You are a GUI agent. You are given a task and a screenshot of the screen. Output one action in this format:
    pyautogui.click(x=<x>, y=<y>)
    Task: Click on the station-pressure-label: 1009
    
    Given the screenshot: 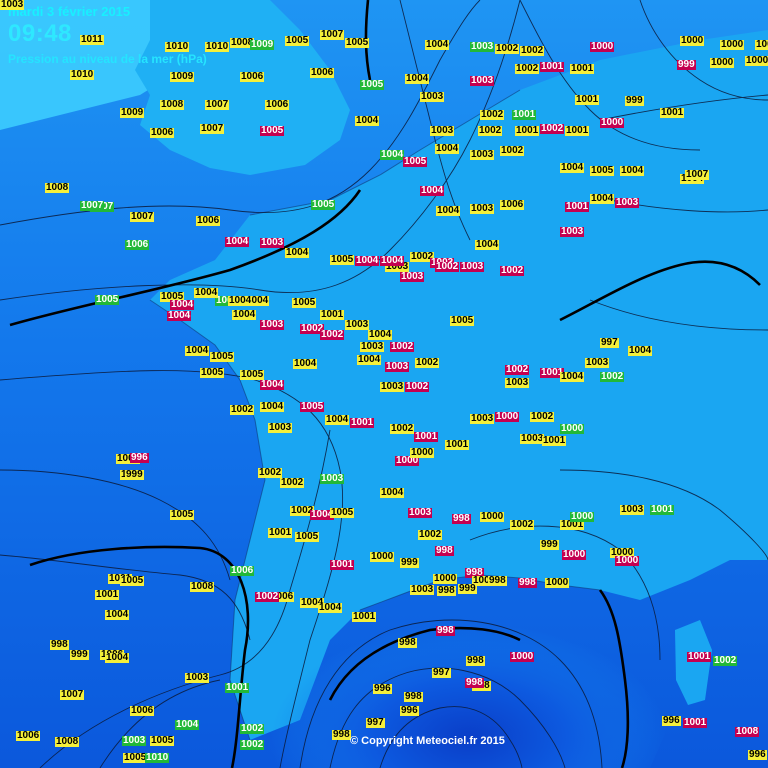 What is the action you would take?
    pyautogui.click(x=132, y=112)
    